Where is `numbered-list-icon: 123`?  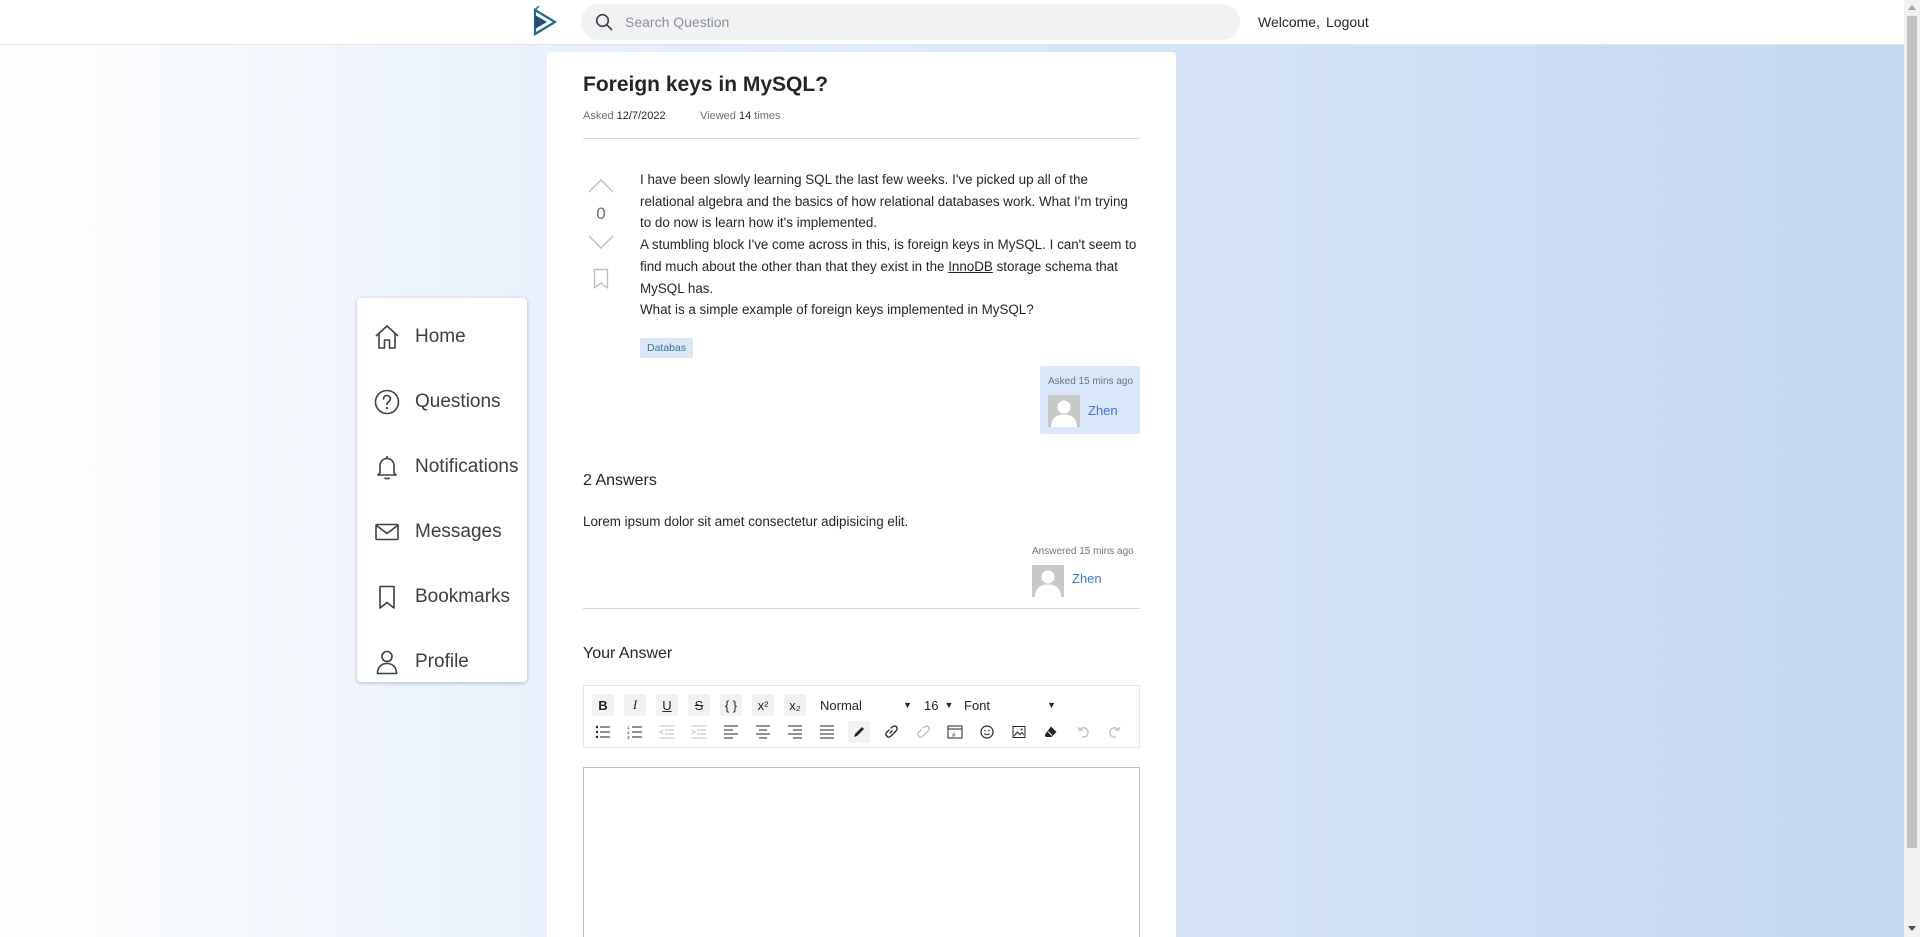
numbered-list-icon: 123 is located at coordinates (634, 732).